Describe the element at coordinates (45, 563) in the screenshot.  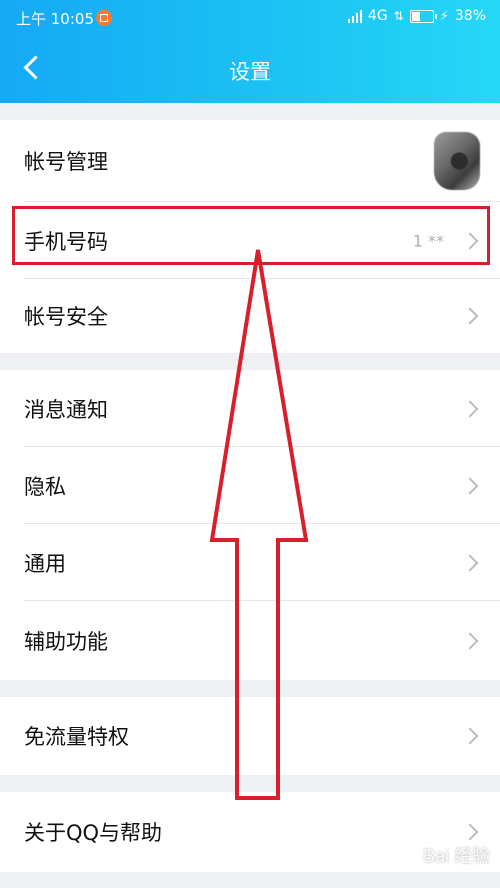
I see `row-label: 通用` at that location.